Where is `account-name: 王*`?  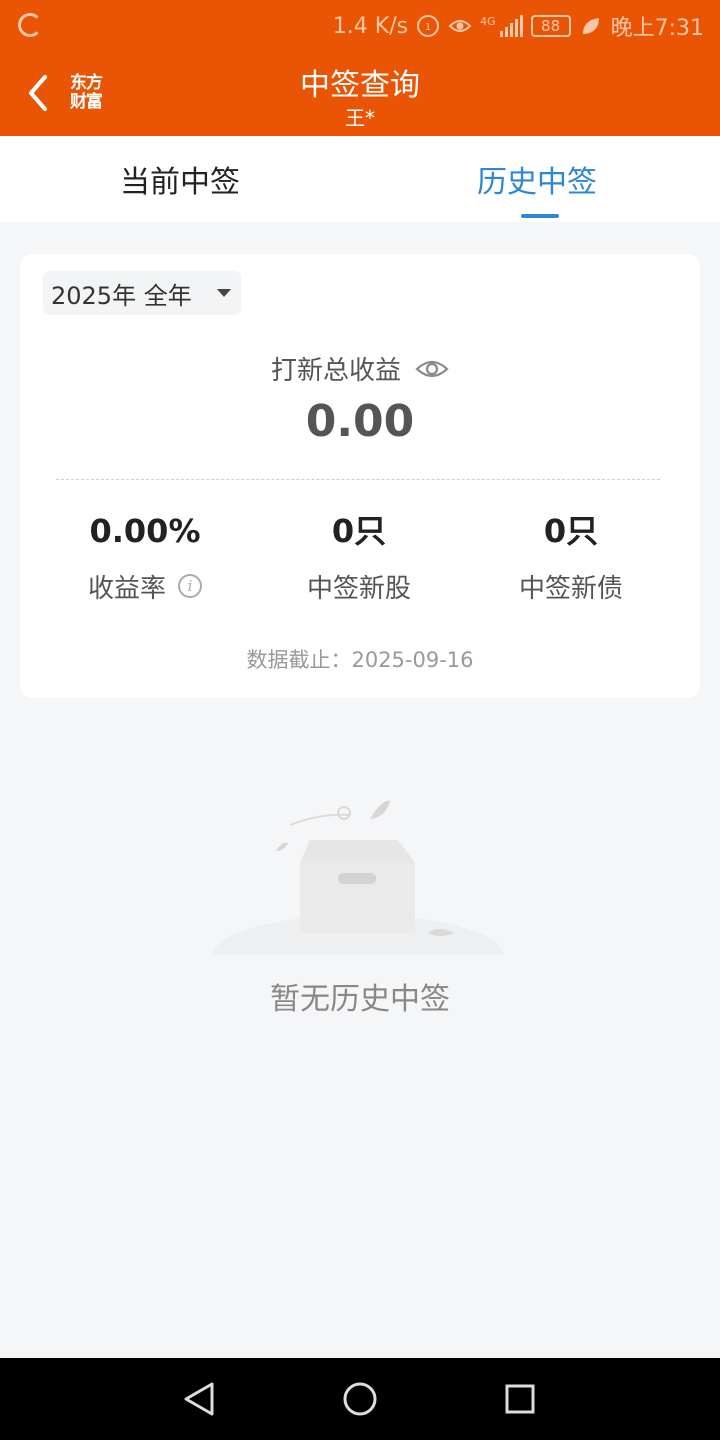 account-name: 王* is located at coordinates (360, 118).